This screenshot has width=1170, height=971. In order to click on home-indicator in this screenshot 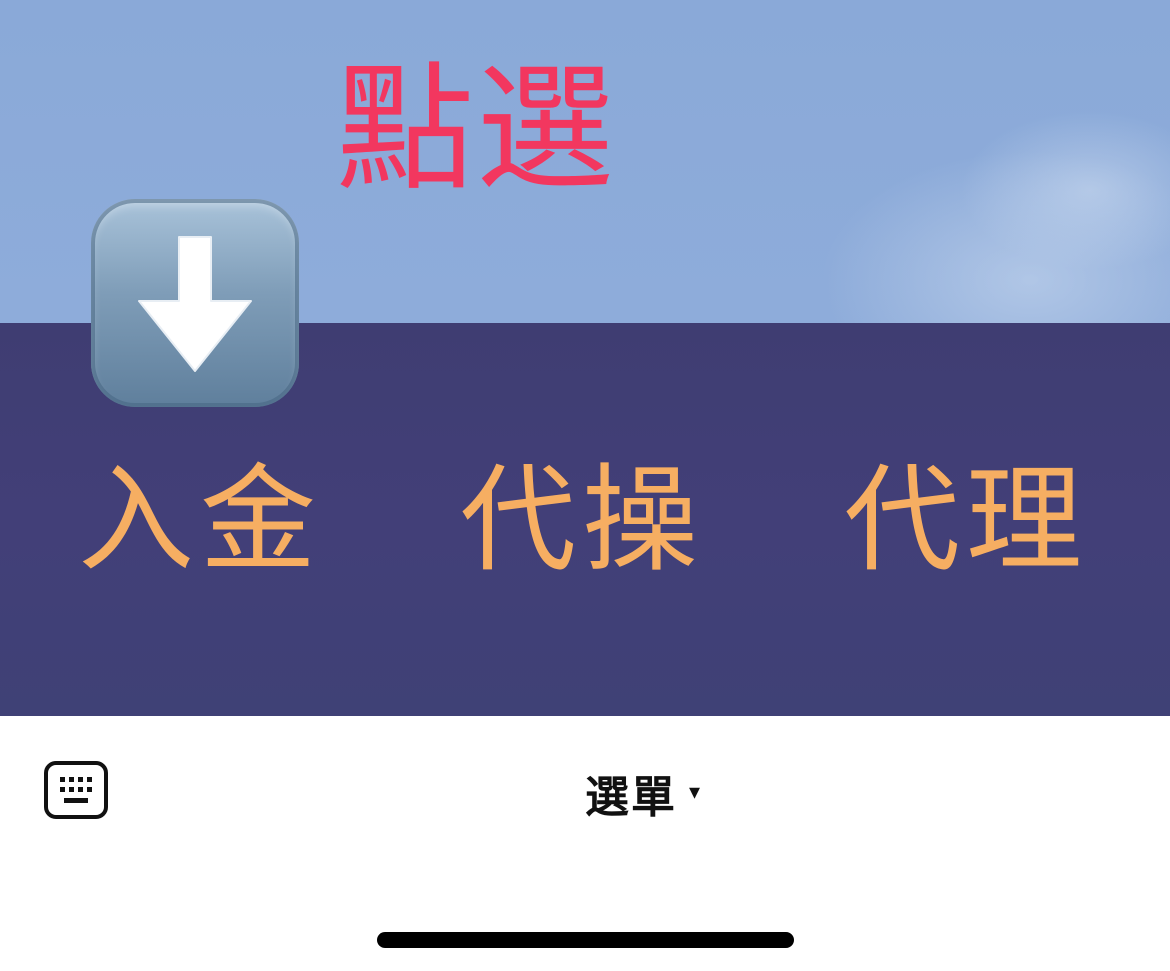, I will do `click(585, 940)`.